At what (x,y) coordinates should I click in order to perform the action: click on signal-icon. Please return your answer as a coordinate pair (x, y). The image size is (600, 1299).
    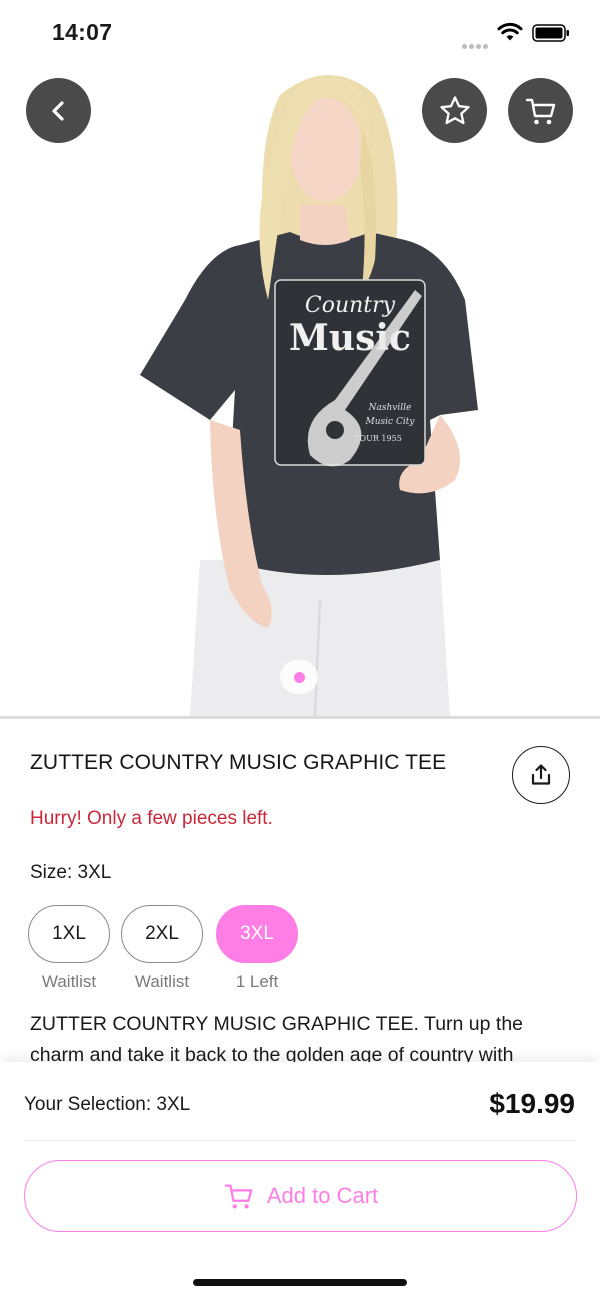
    Looking at the image, I should click on (476, 42).